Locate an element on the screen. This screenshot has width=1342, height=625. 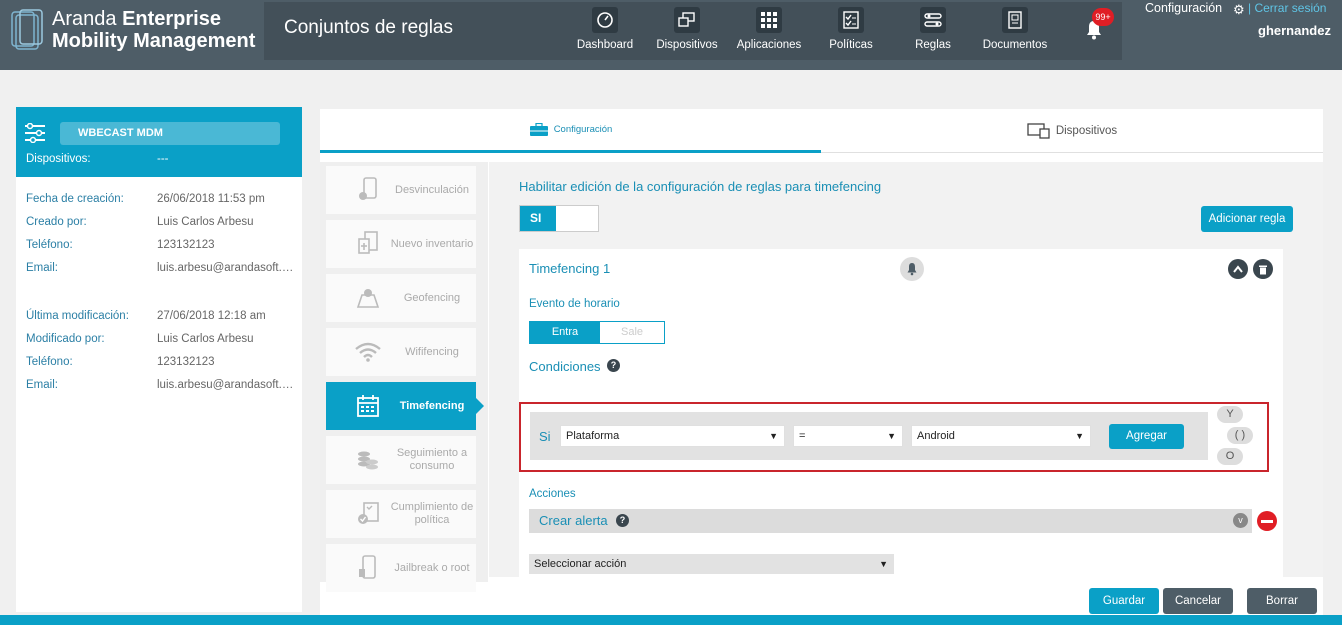
devices-icon is located at coordinates (1038, 131).